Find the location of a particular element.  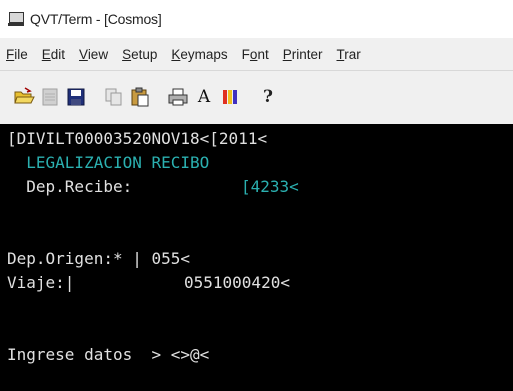

dep-origen-field: Dep.Origen:* | 055< is located at coordinates (98, 259).